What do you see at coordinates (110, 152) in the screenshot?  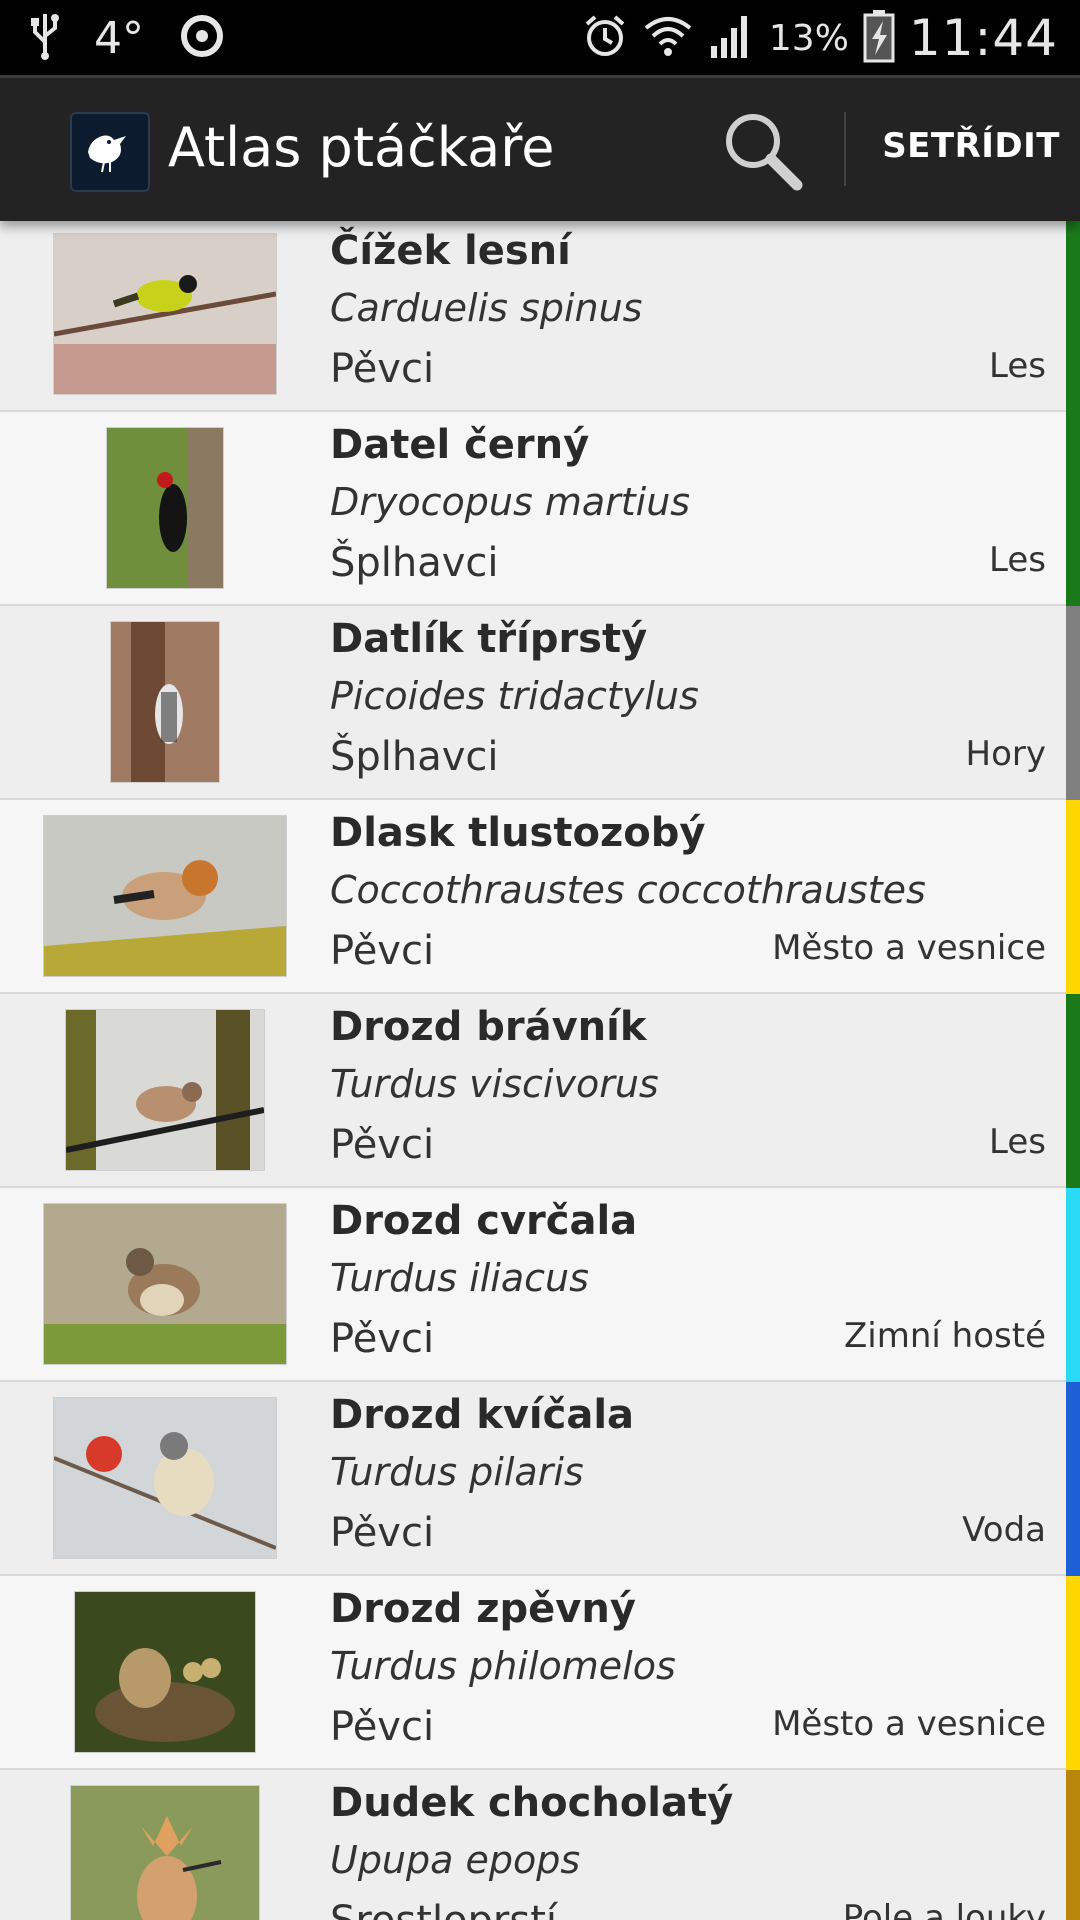 I see `app-logo-icon` at bounding box center [110, 152].